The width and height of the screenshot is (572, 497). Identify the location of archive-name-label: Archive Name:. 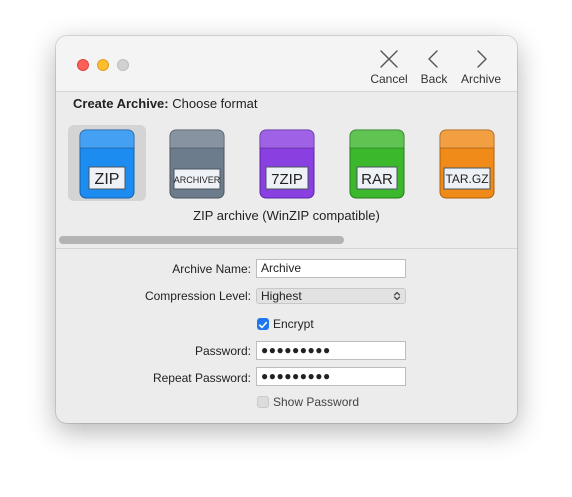
(211, 269).